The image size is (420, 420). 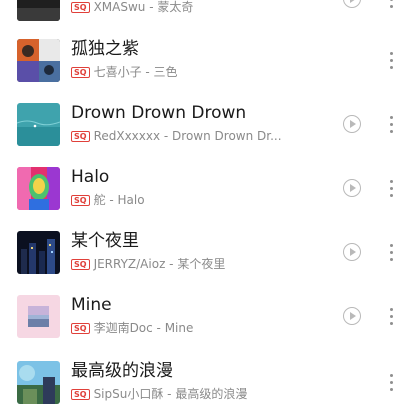 I want to click on song-row: SQ XMASwu - 蒙太奇, so click(x=210, y=21).